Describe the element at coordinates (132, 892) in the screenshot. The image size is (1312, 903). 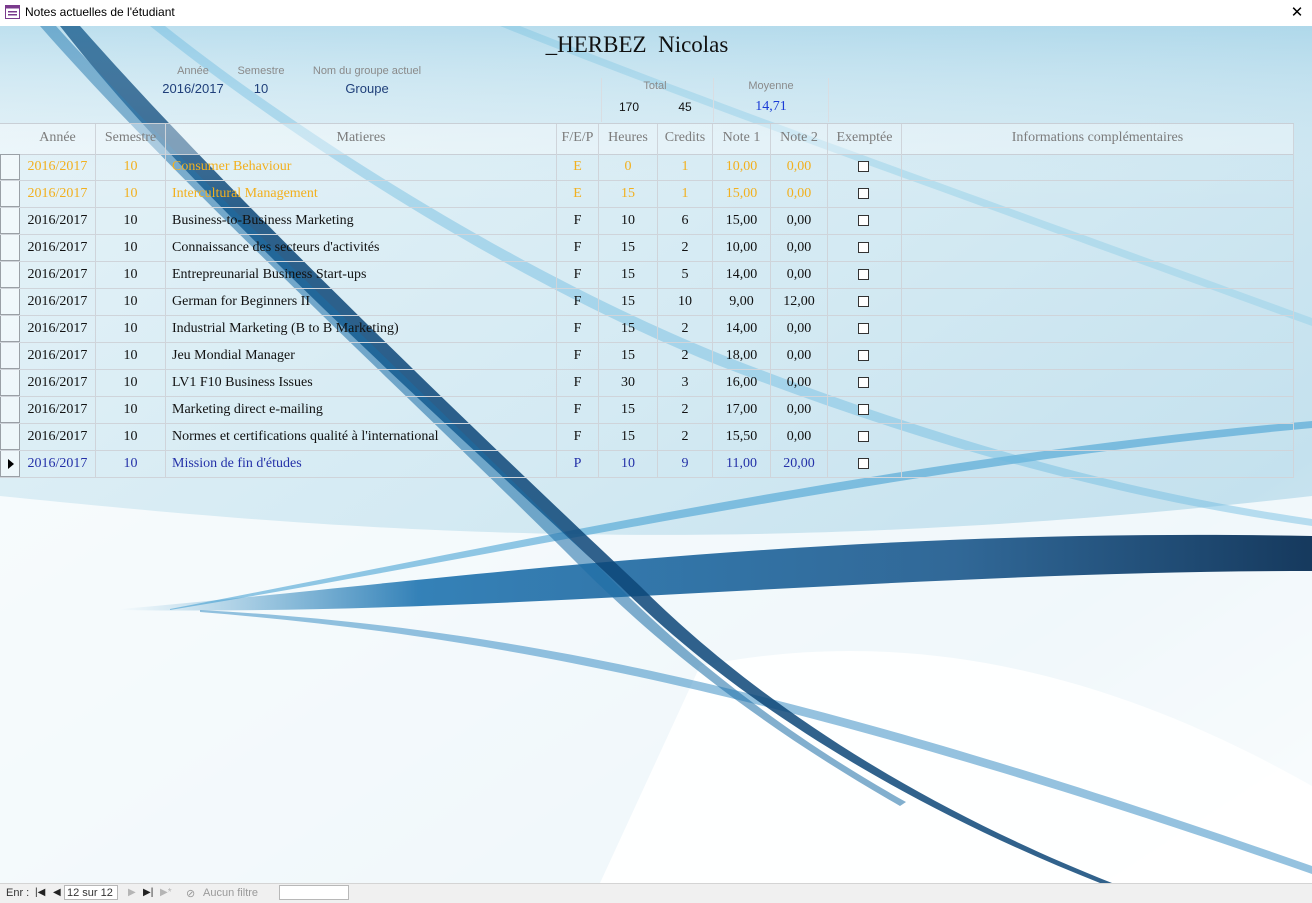
I see `next-record-icon: ▶` at that location.